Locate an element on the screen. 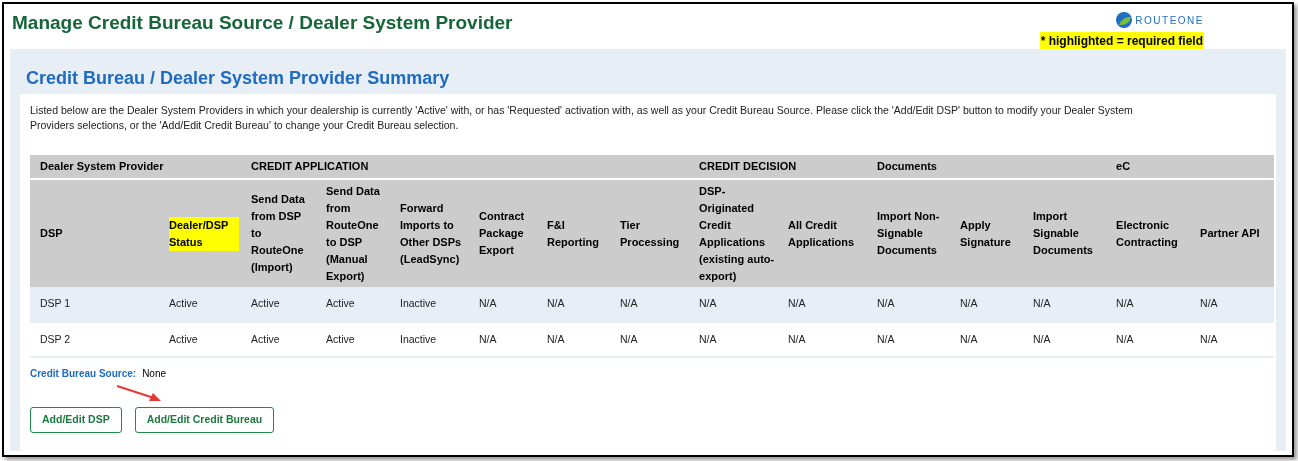 This screenshot has height=461, width=1298. credit-bureau-value: None is located at coordinates (154, 374).